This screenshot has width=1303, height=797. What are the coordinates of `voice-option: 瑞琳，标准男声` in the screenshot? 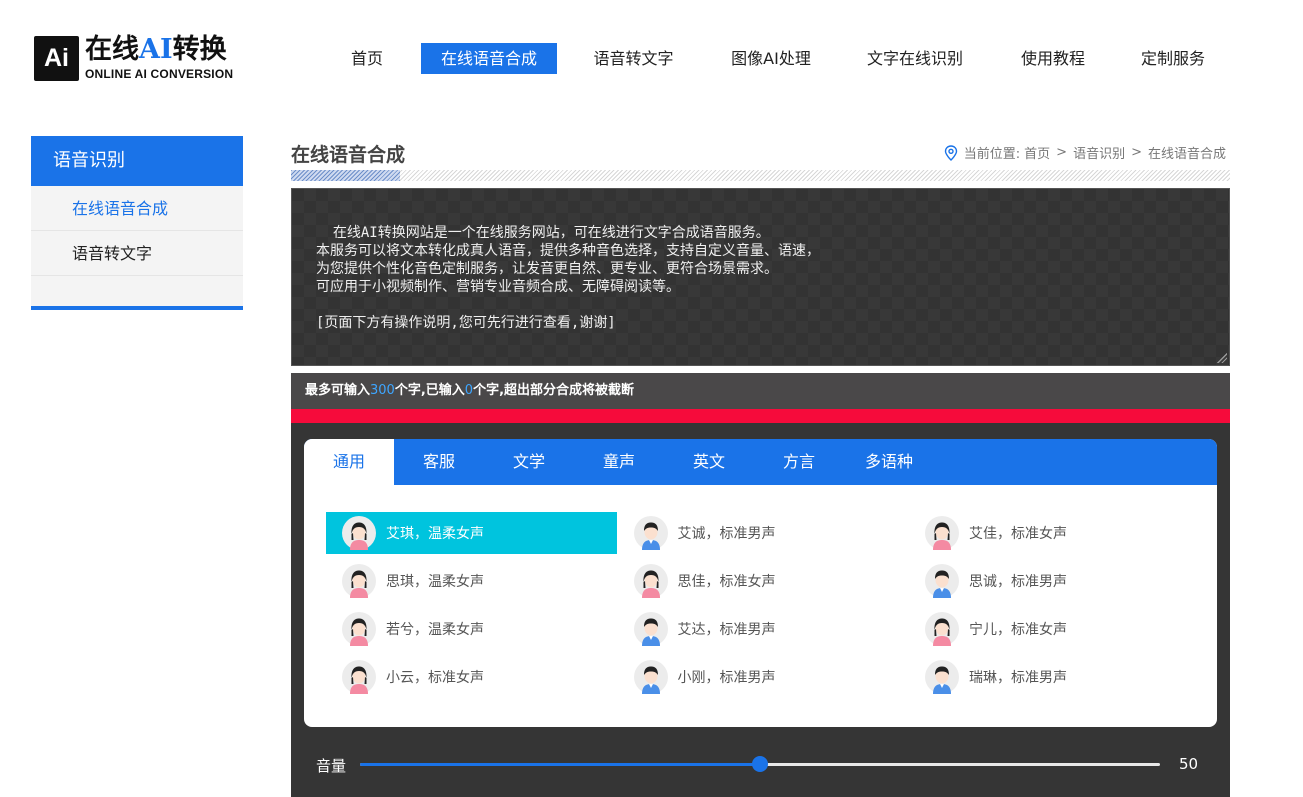 It's located at (1054, 677).